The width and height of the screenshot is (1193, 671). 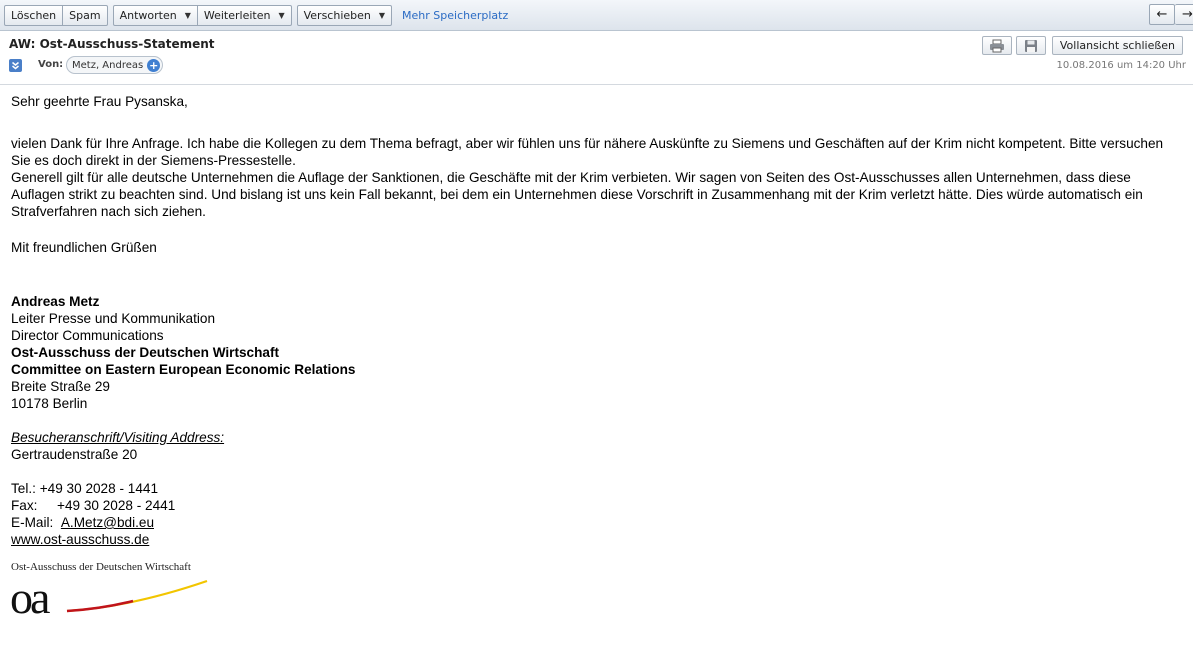 I want to click on spam-button: Spam, so click(x=85, y=15).